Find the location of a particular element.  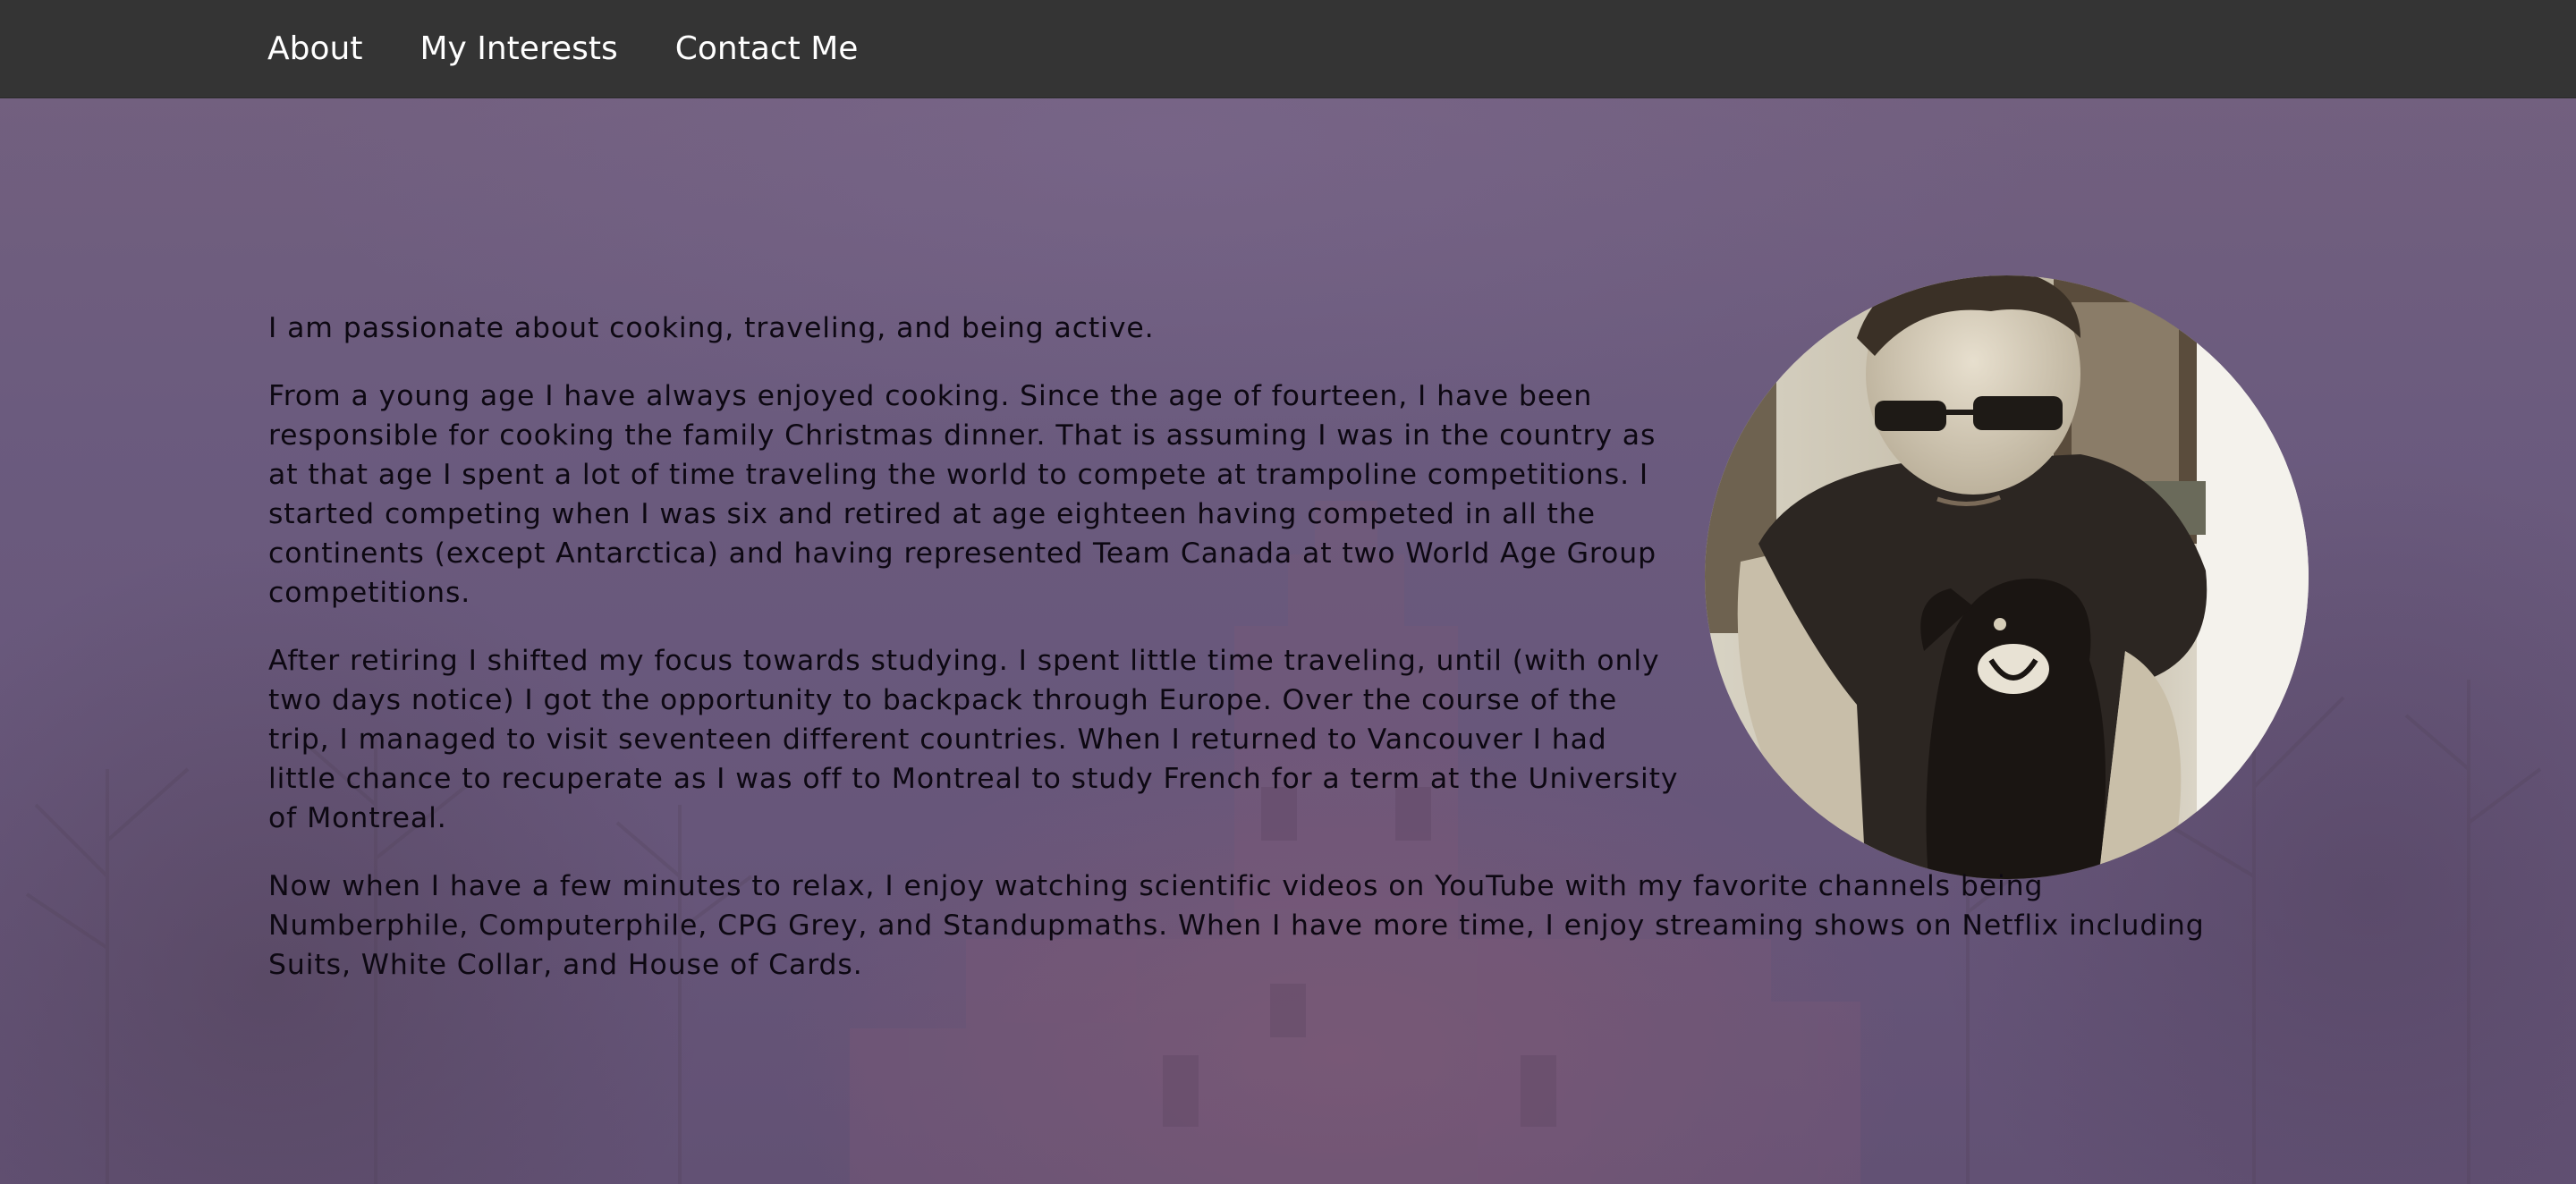

nav-menu: About My Interests Contact Me is located at coordinates (591, 48).